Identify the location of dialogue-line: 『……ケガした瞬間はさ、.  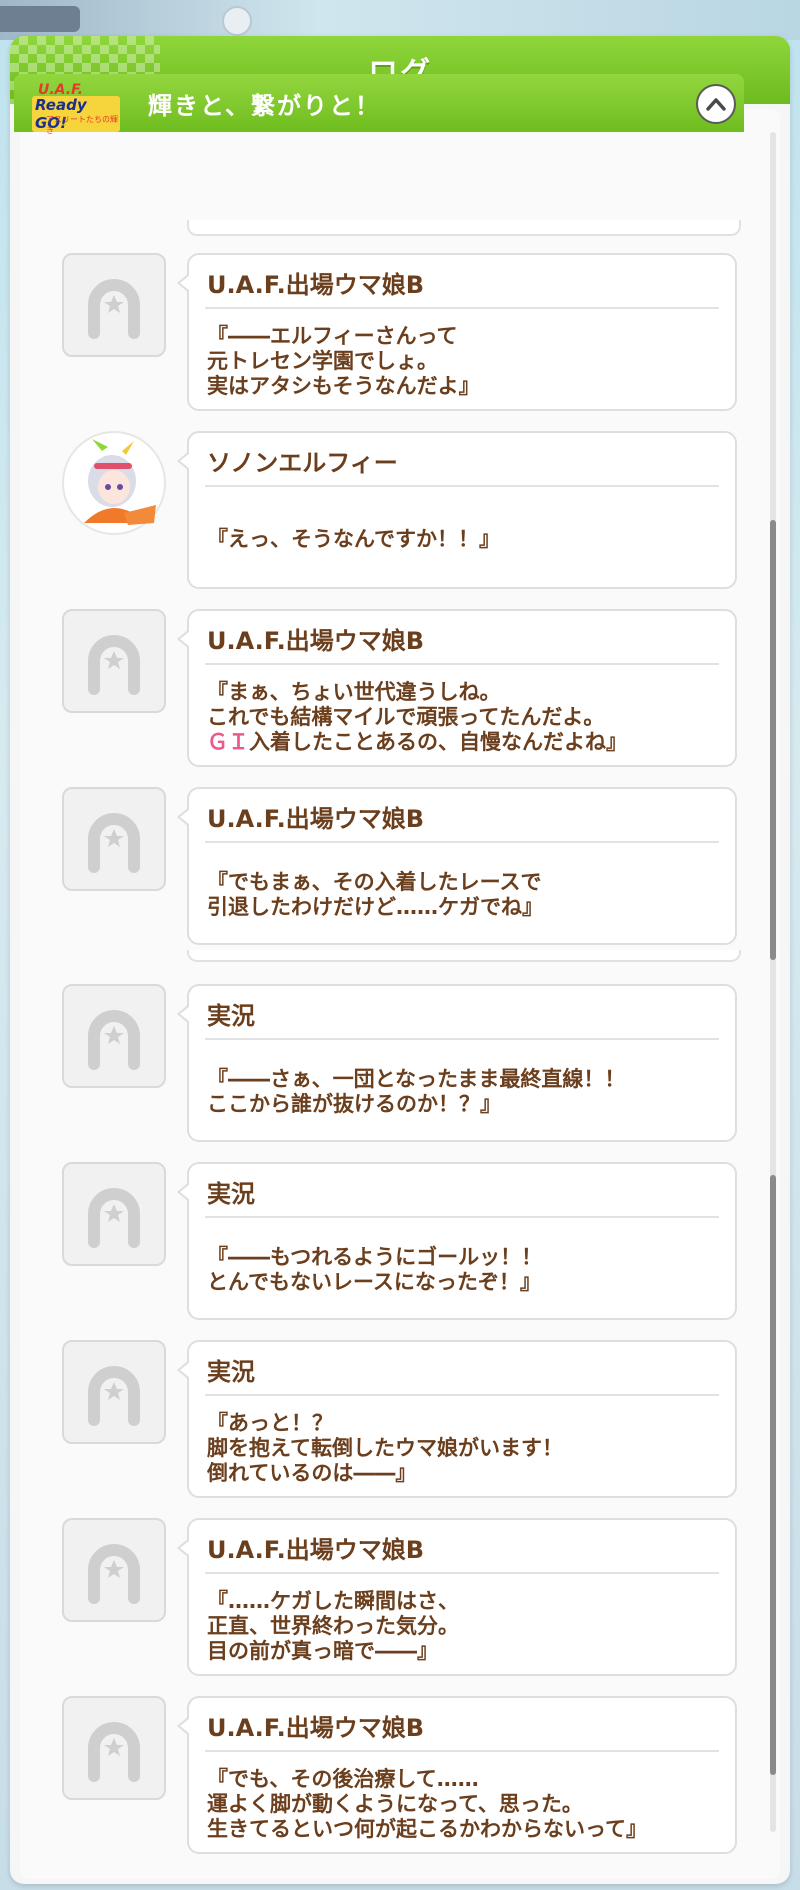
(333, 1600).